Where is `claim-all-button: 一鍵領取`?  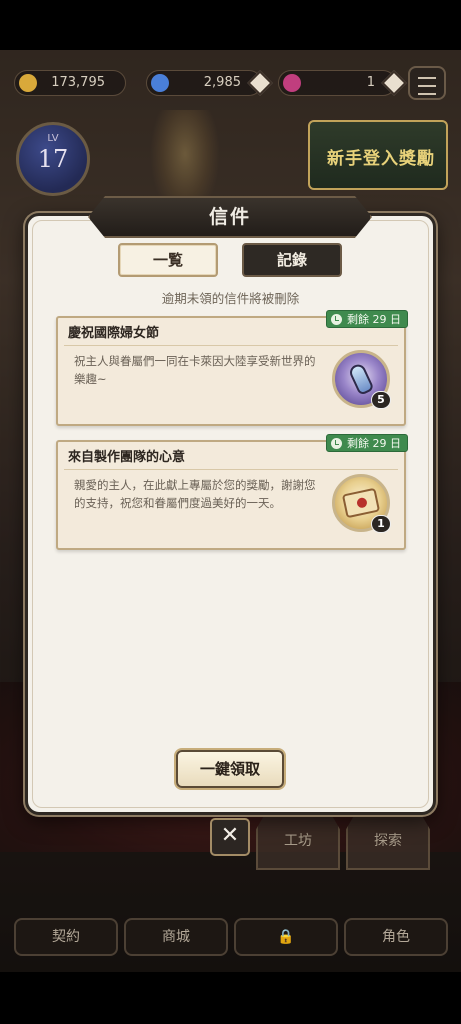 claim-all-button: 一鍵領取 is located at coordinates (230, 769).